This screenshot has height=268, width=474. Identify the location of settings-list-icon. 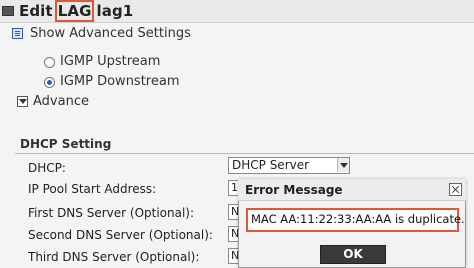
(17, 33).